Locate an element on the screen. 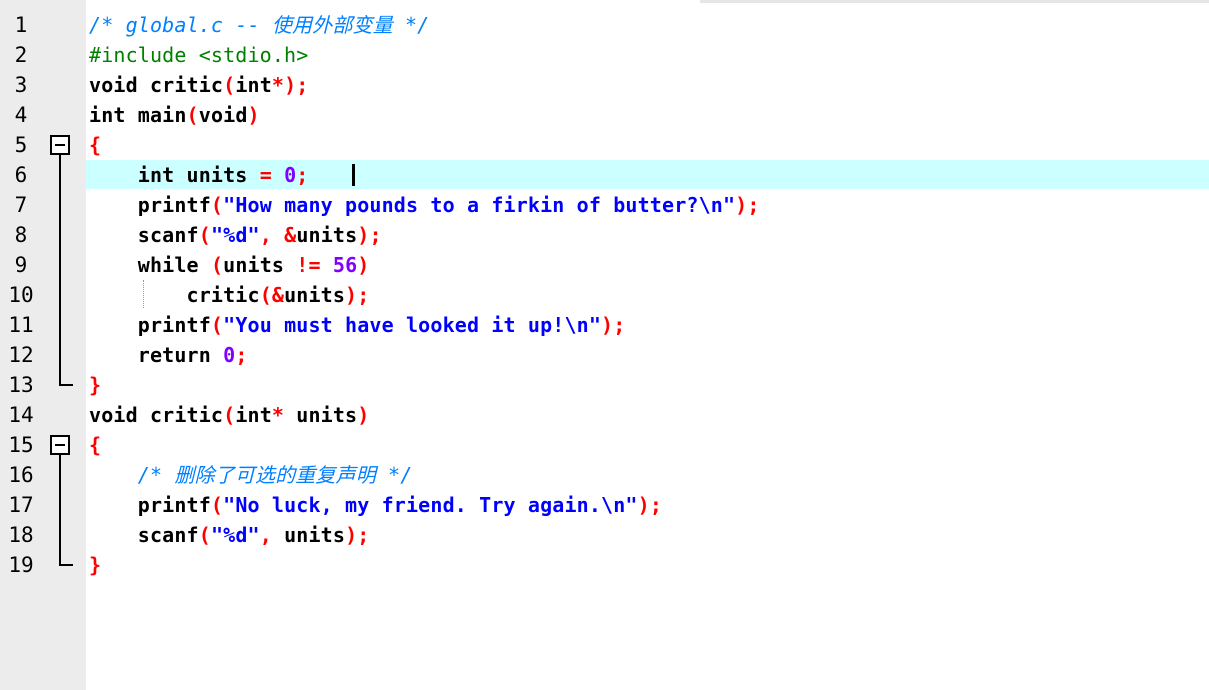 Image resolution: width=1209 pixels, height=690 pixels. code-line: 12 return 0; is located at coordinates (604, 355).